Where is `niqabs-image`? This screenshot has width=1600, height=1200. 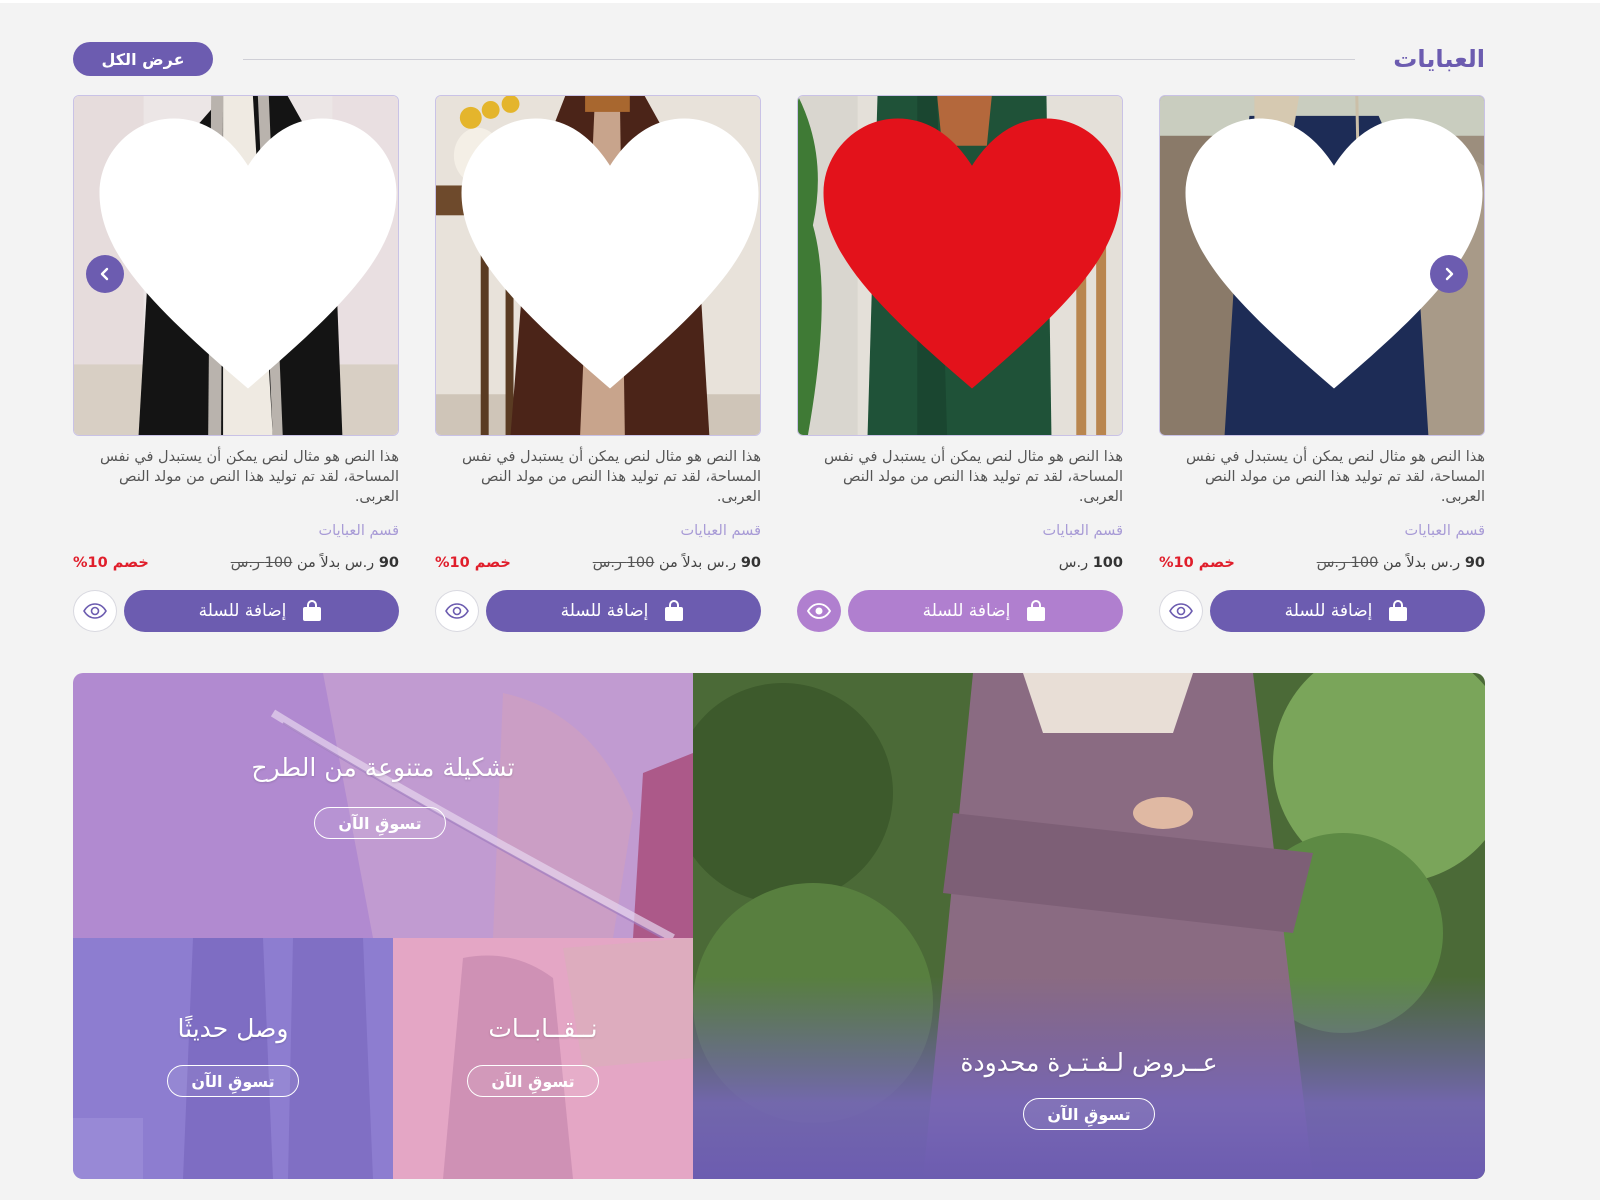 niqabs-image is located at coordinates (543, 1058).